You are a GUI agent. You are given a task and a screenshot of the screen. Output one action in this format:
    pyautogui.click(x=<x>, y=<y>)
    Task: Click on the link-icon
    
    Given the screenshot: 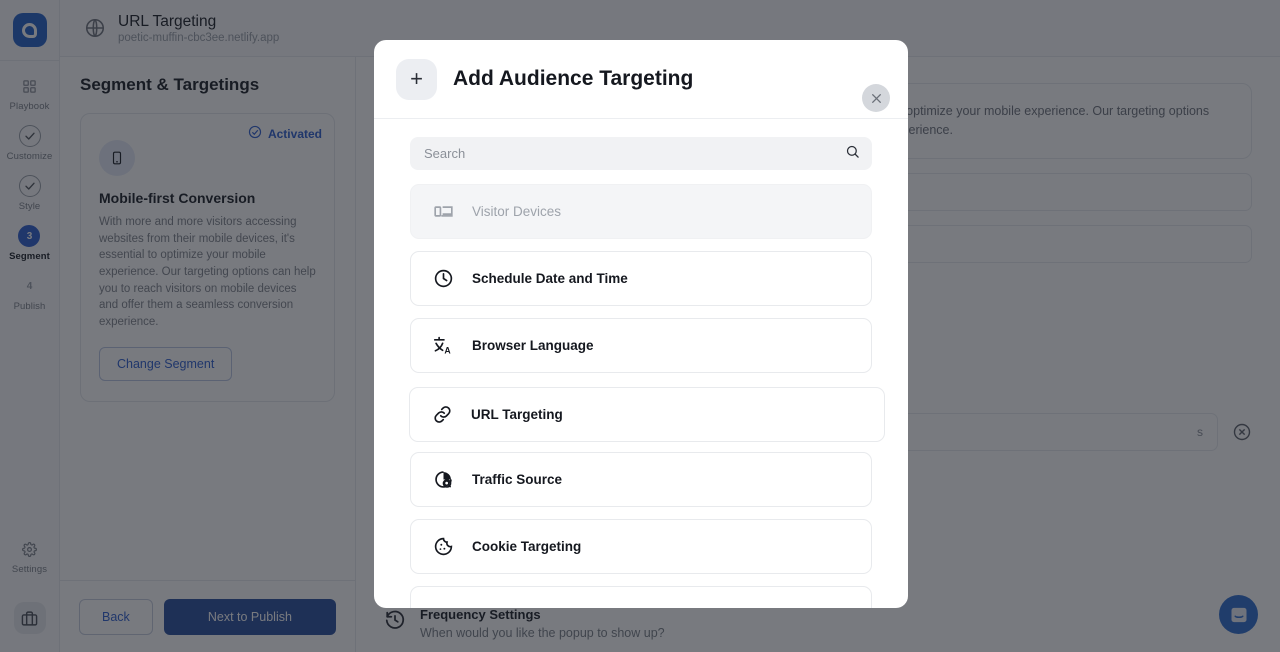 What is the action you would take?
    pyautogui.click(x=442, y=414)
    